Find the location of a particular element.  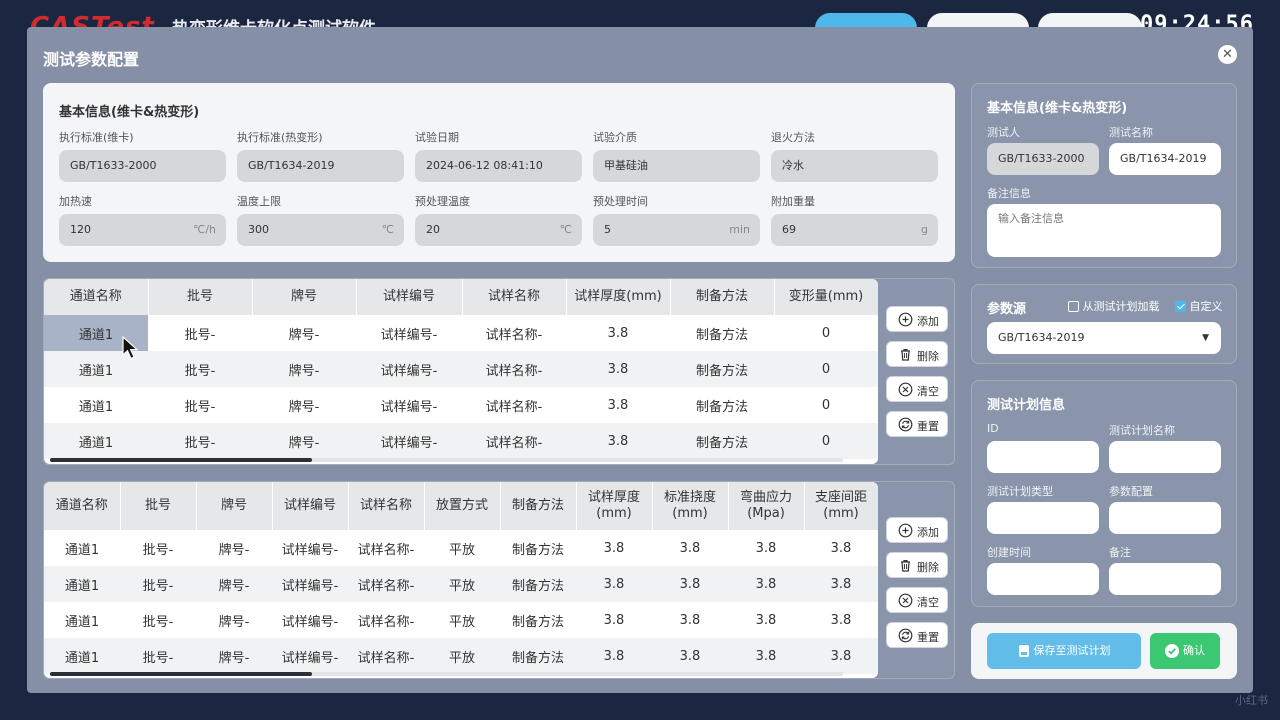

basic-field-input: 20 ℃ is located at coordinates (498, 230).